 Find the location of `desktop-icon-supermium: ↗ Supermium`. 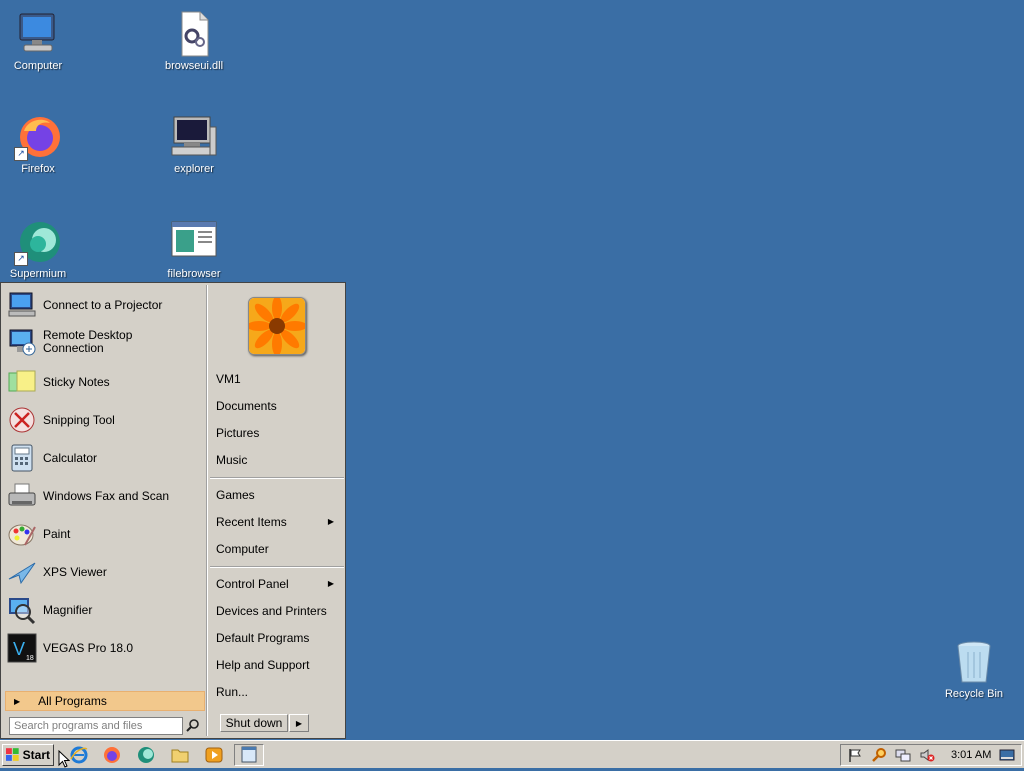

desktop-icon-supermium: ↗ Supermium is located at coordinates (41, 249).